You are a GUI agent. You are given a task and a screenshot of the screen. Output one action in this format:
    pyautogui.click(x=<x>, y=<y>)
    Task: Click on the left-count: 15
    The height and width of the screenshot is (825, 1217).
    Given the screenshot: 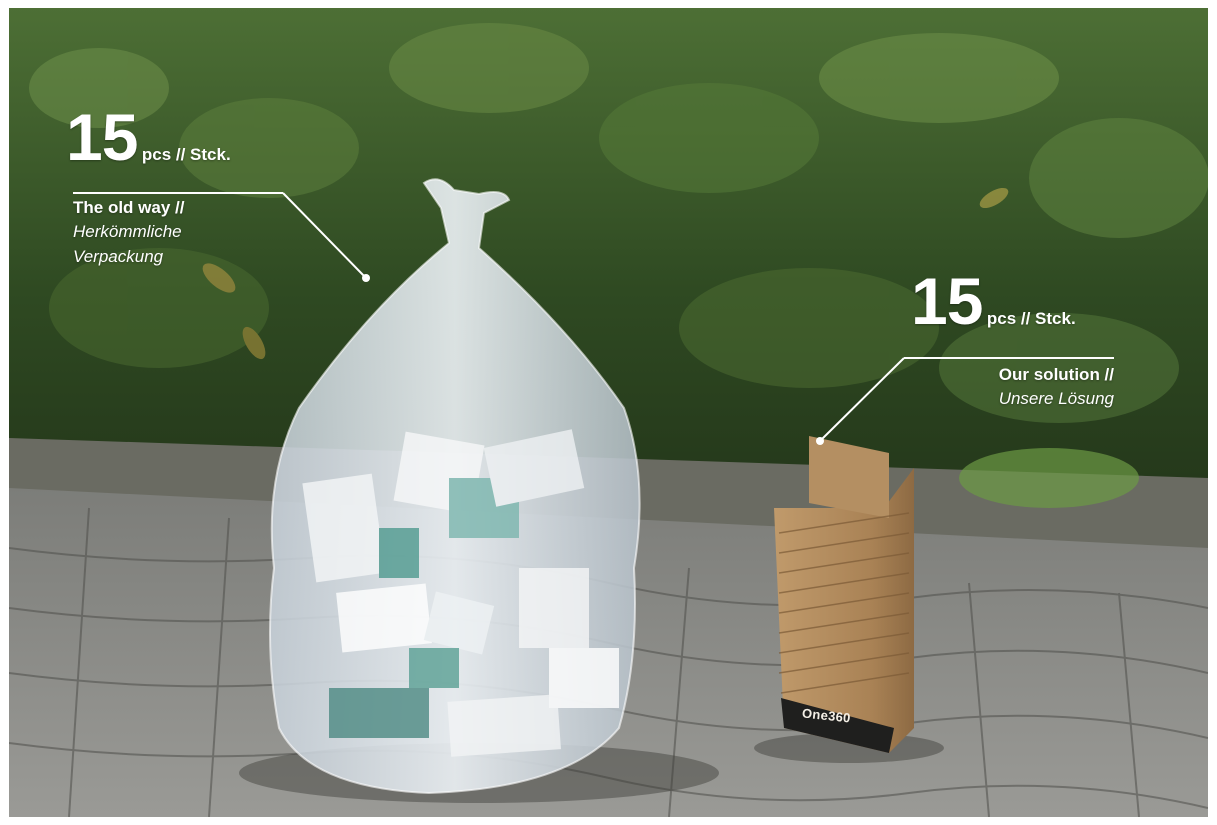 What is the action you would take?
    pyautogui.click(x=102, y=137)
    